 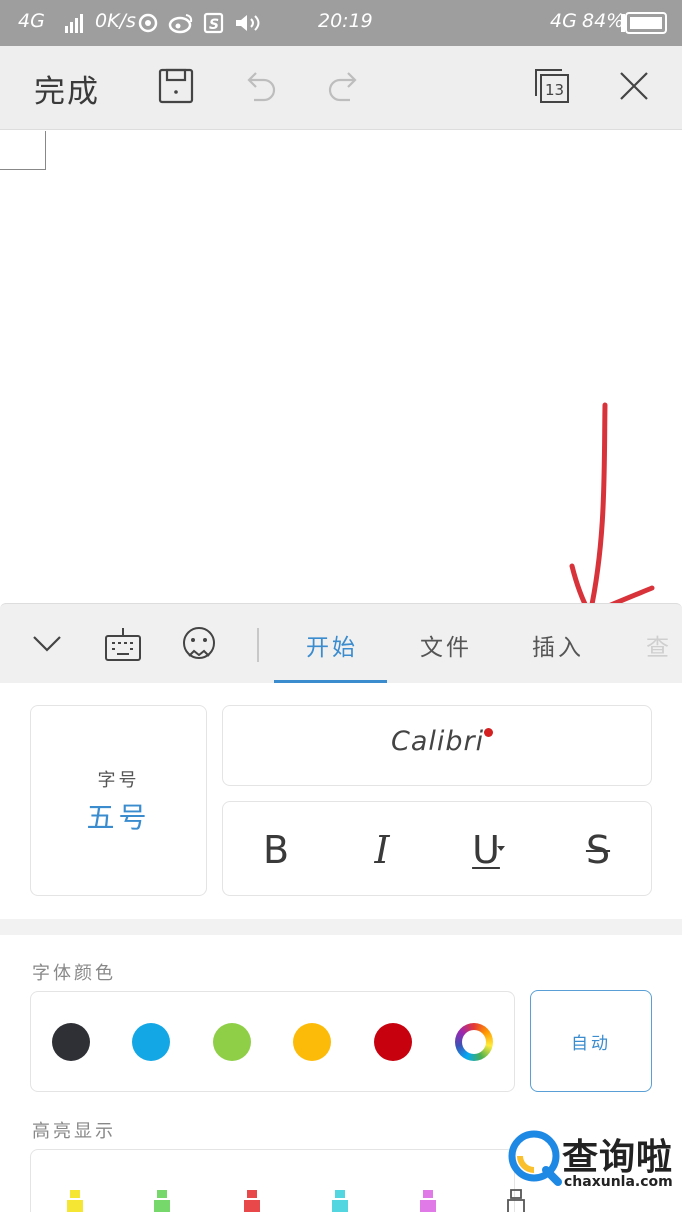 I want to click on undo-icon, so click(x=260, y=86).